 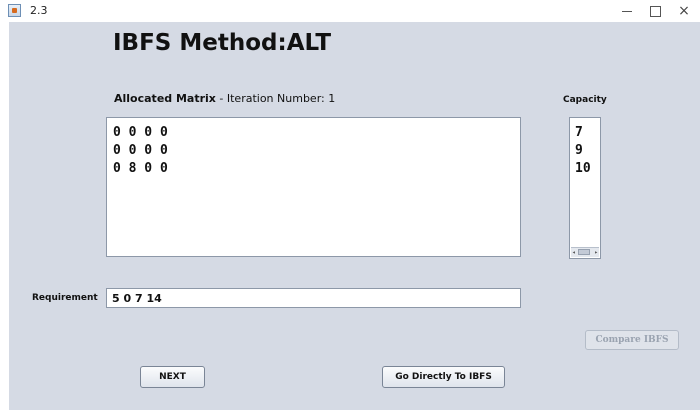 I want to click on matrix-row: 0 8 0 0, so click(x=140, y=168).